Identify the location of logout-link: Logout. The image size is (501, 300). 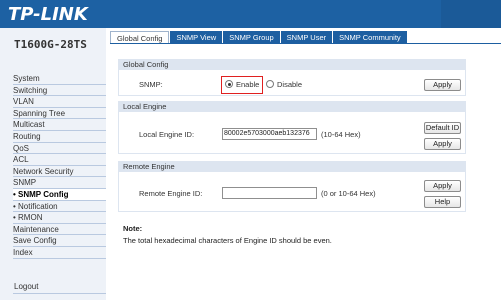
(26, 286).